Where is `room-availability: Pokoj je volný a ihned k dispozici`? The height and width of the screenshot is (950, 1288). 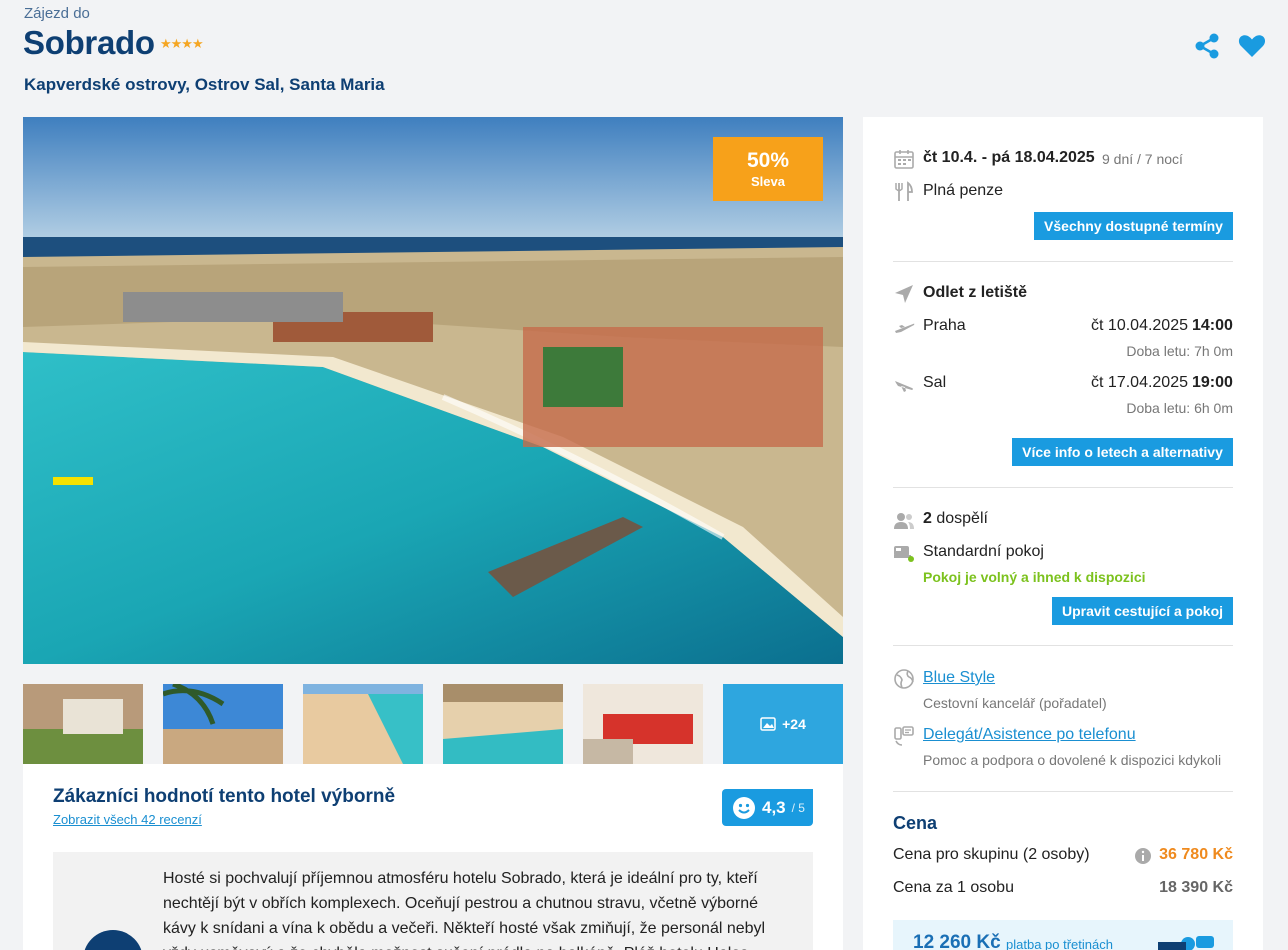 room-availability: Pokoj je volný a ihned k dispozici is located at coordinates (1034, 577).